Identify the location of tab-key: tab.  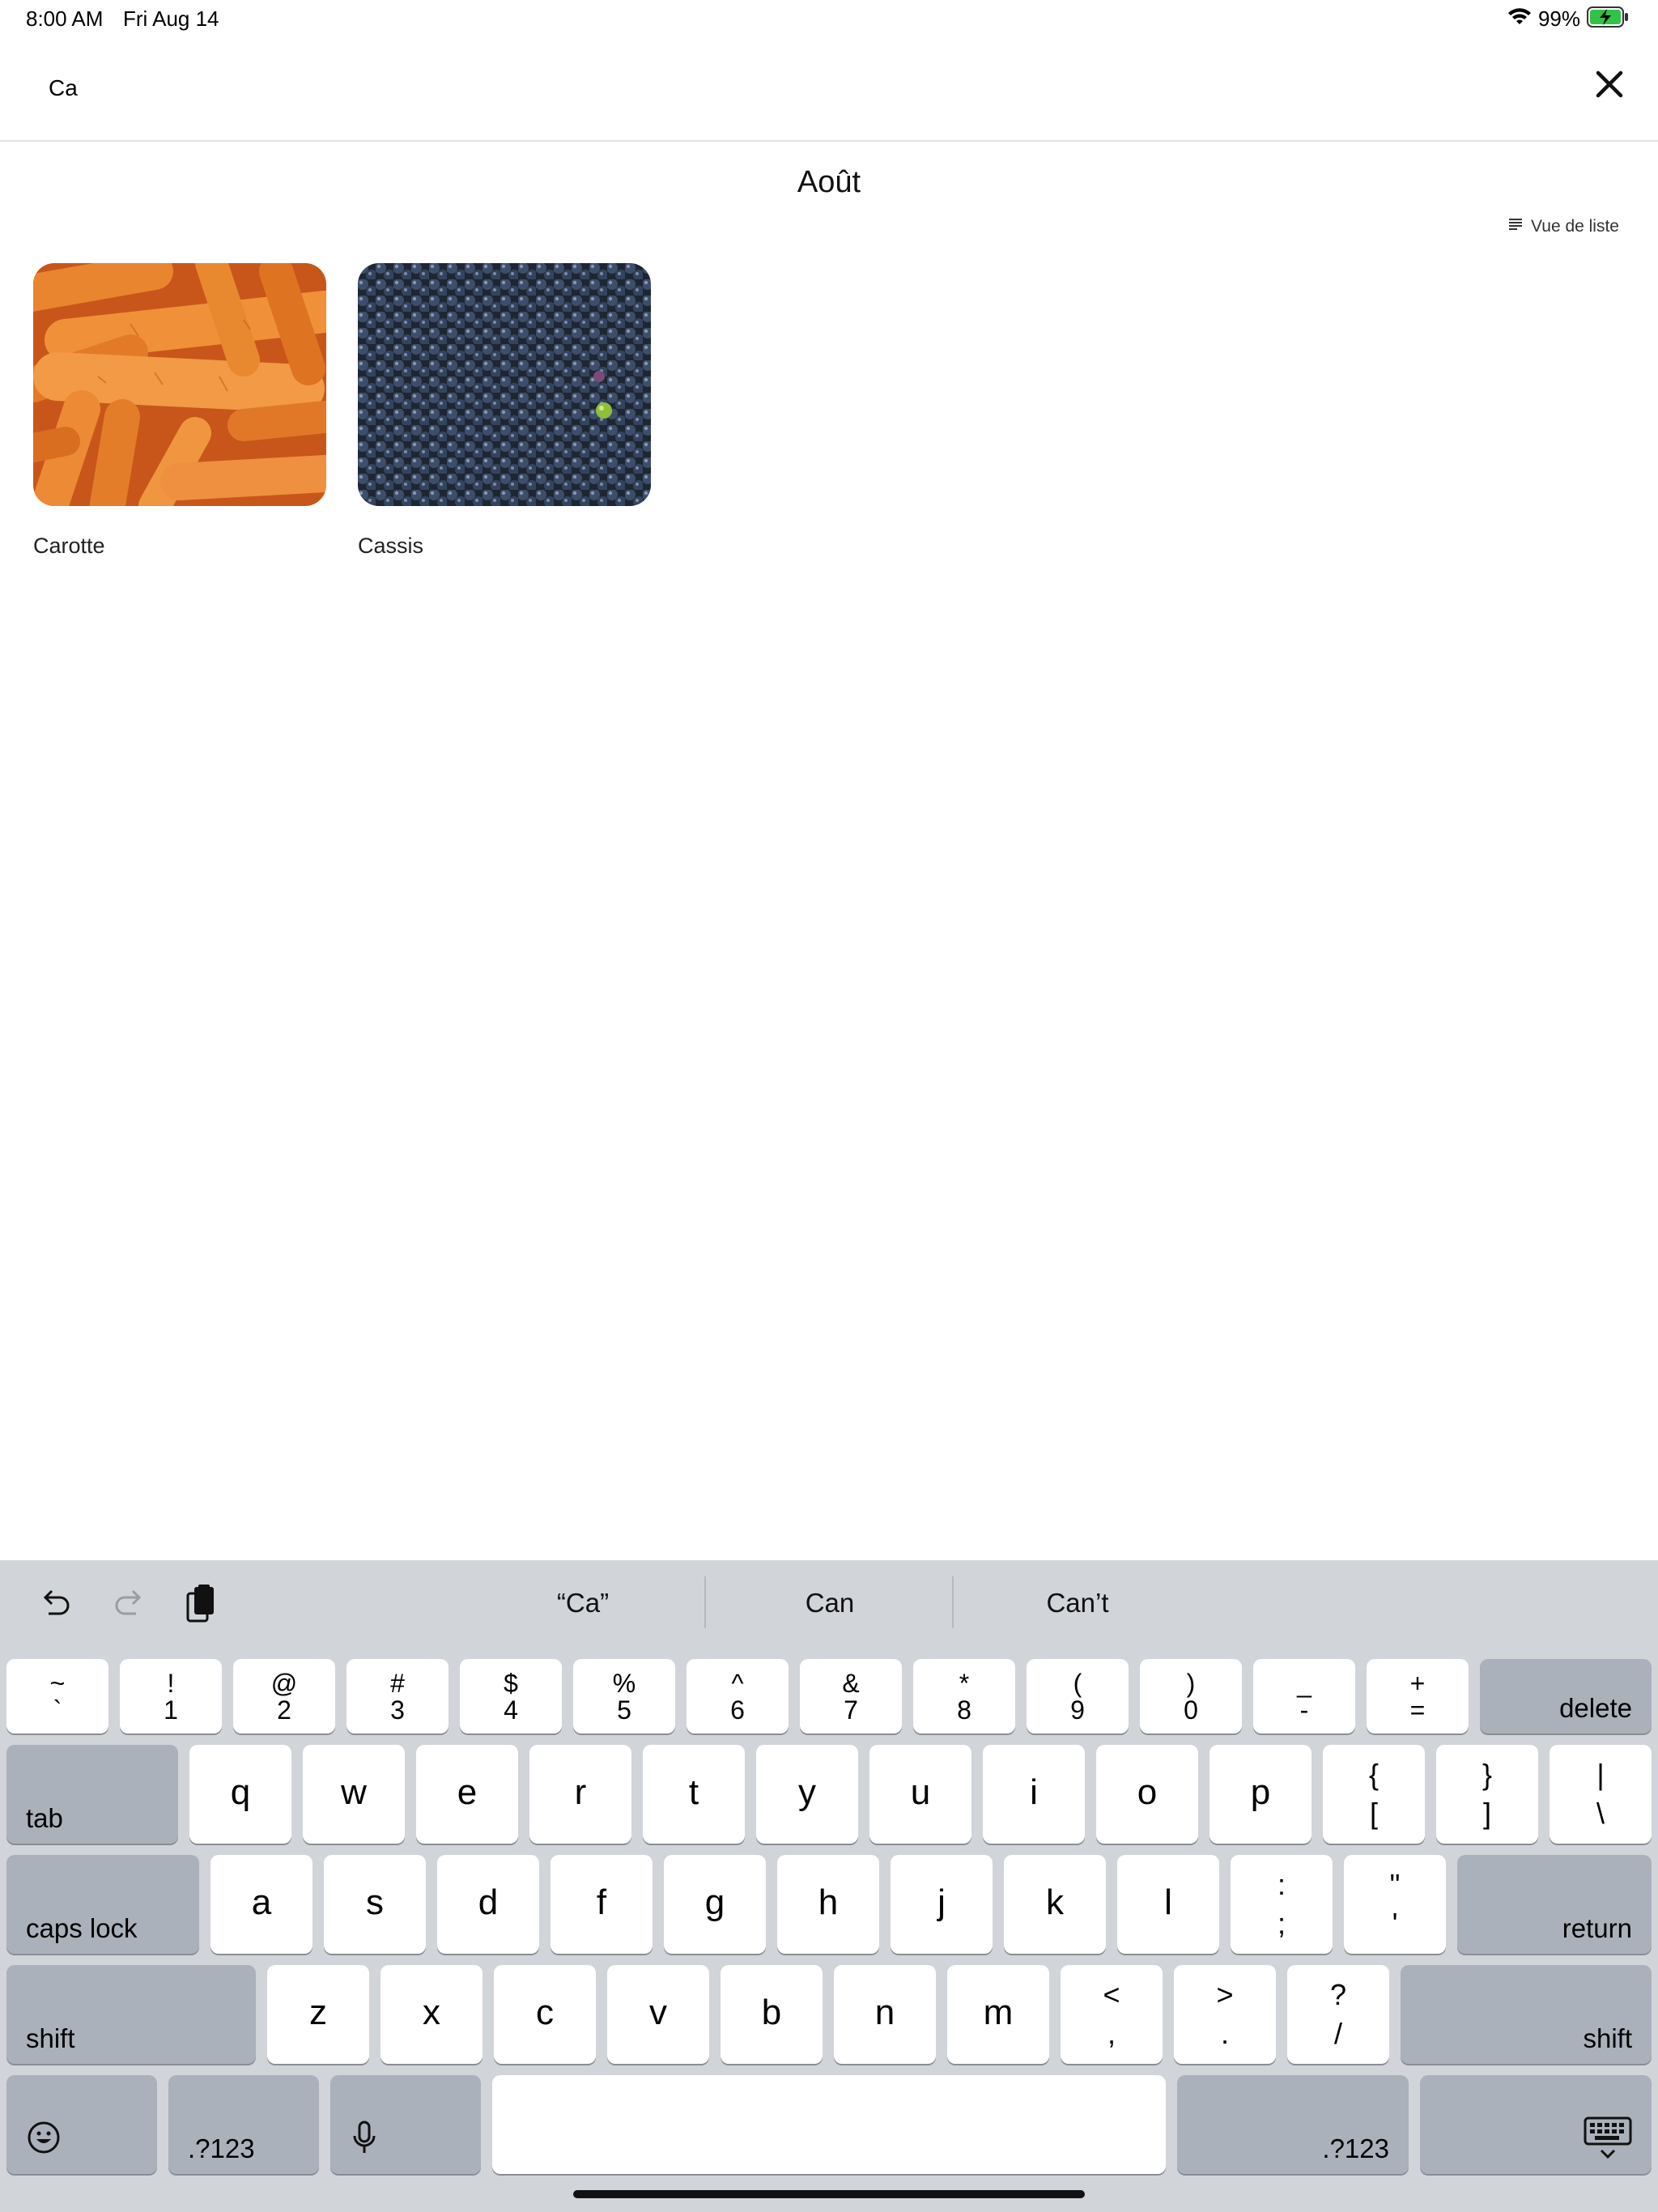
(92, 1795).